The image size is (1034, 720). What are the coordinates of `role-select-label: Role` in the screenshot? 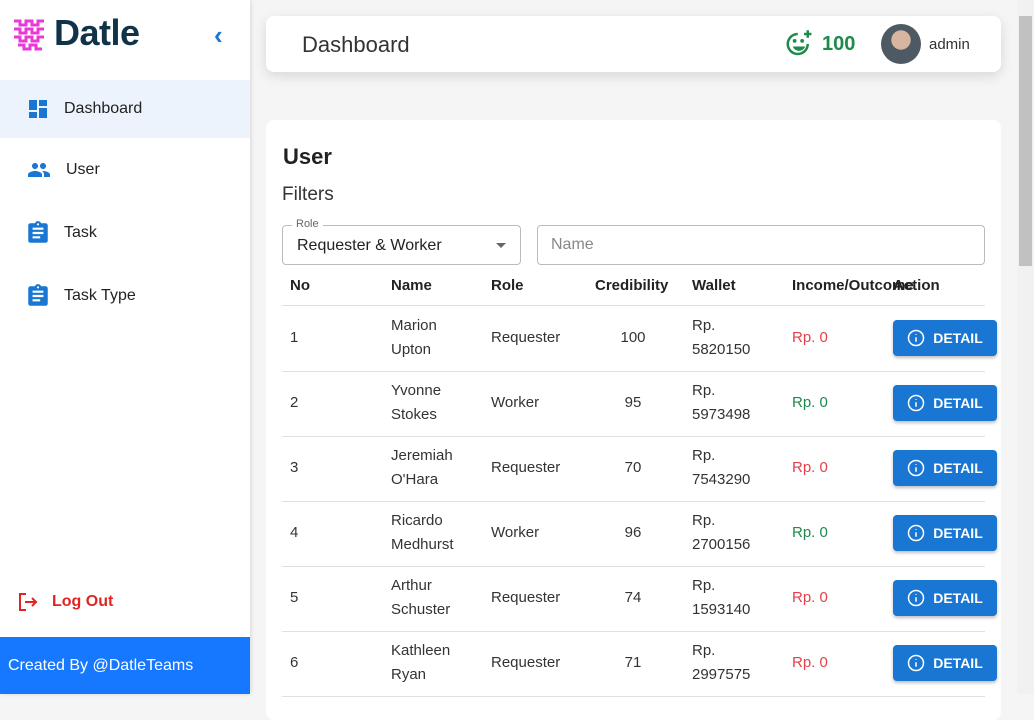 It's located at (307, 224).